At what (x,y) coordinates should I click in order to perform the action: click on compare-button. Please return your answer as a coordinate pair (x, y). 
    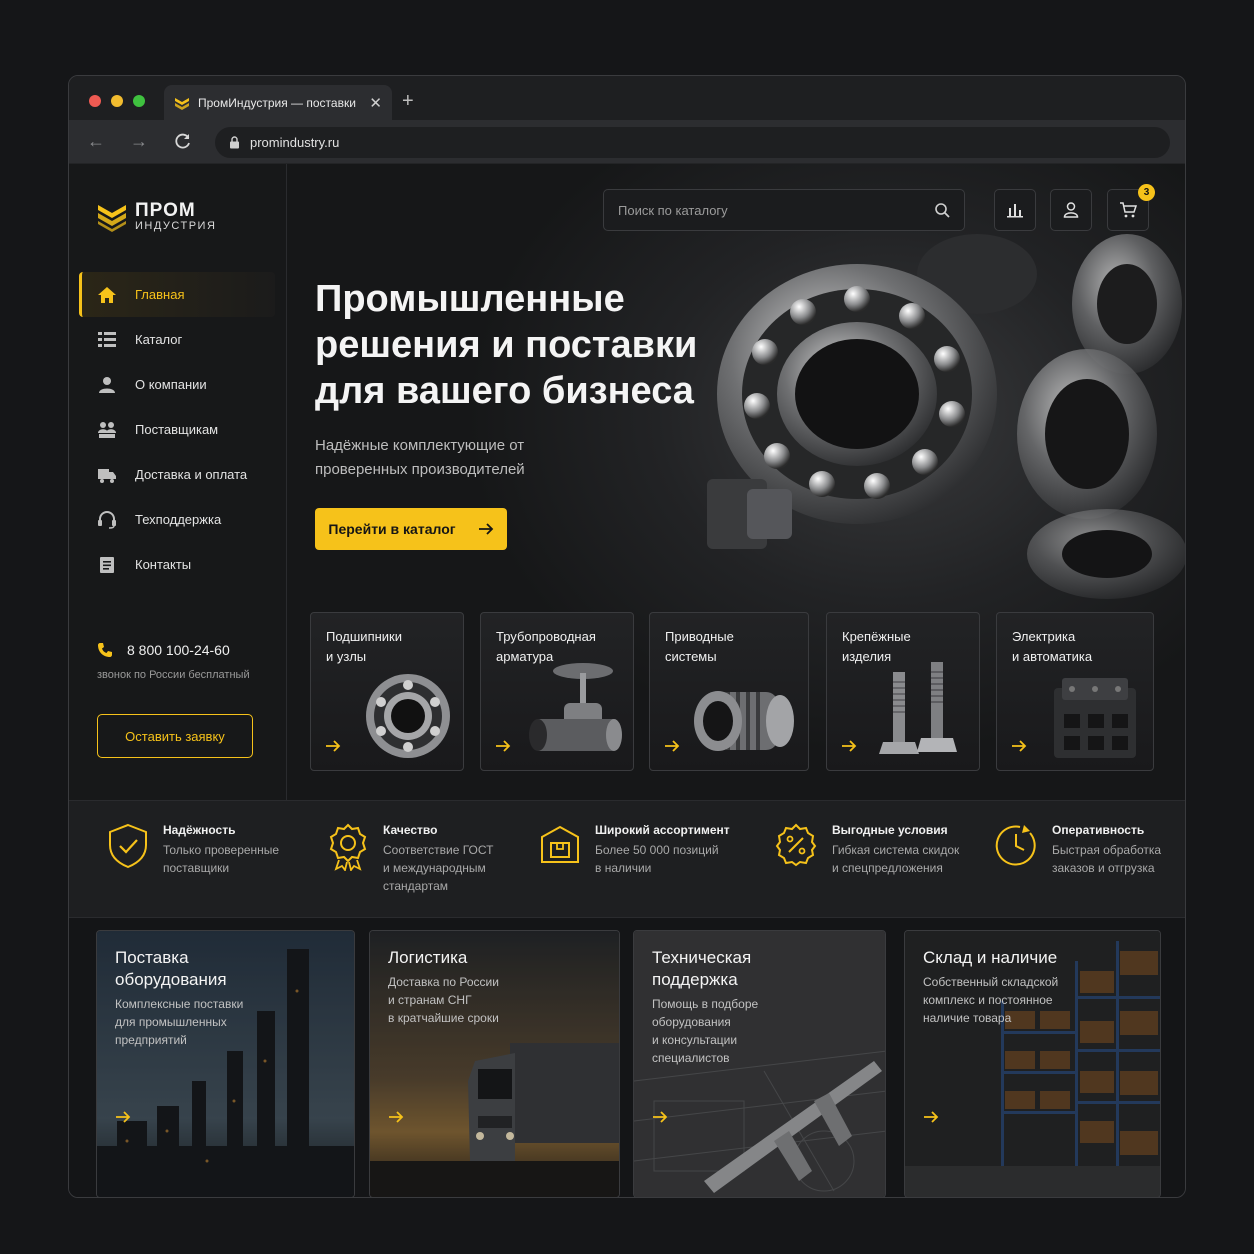
    Looking at the image, I should click on (1015, 210).